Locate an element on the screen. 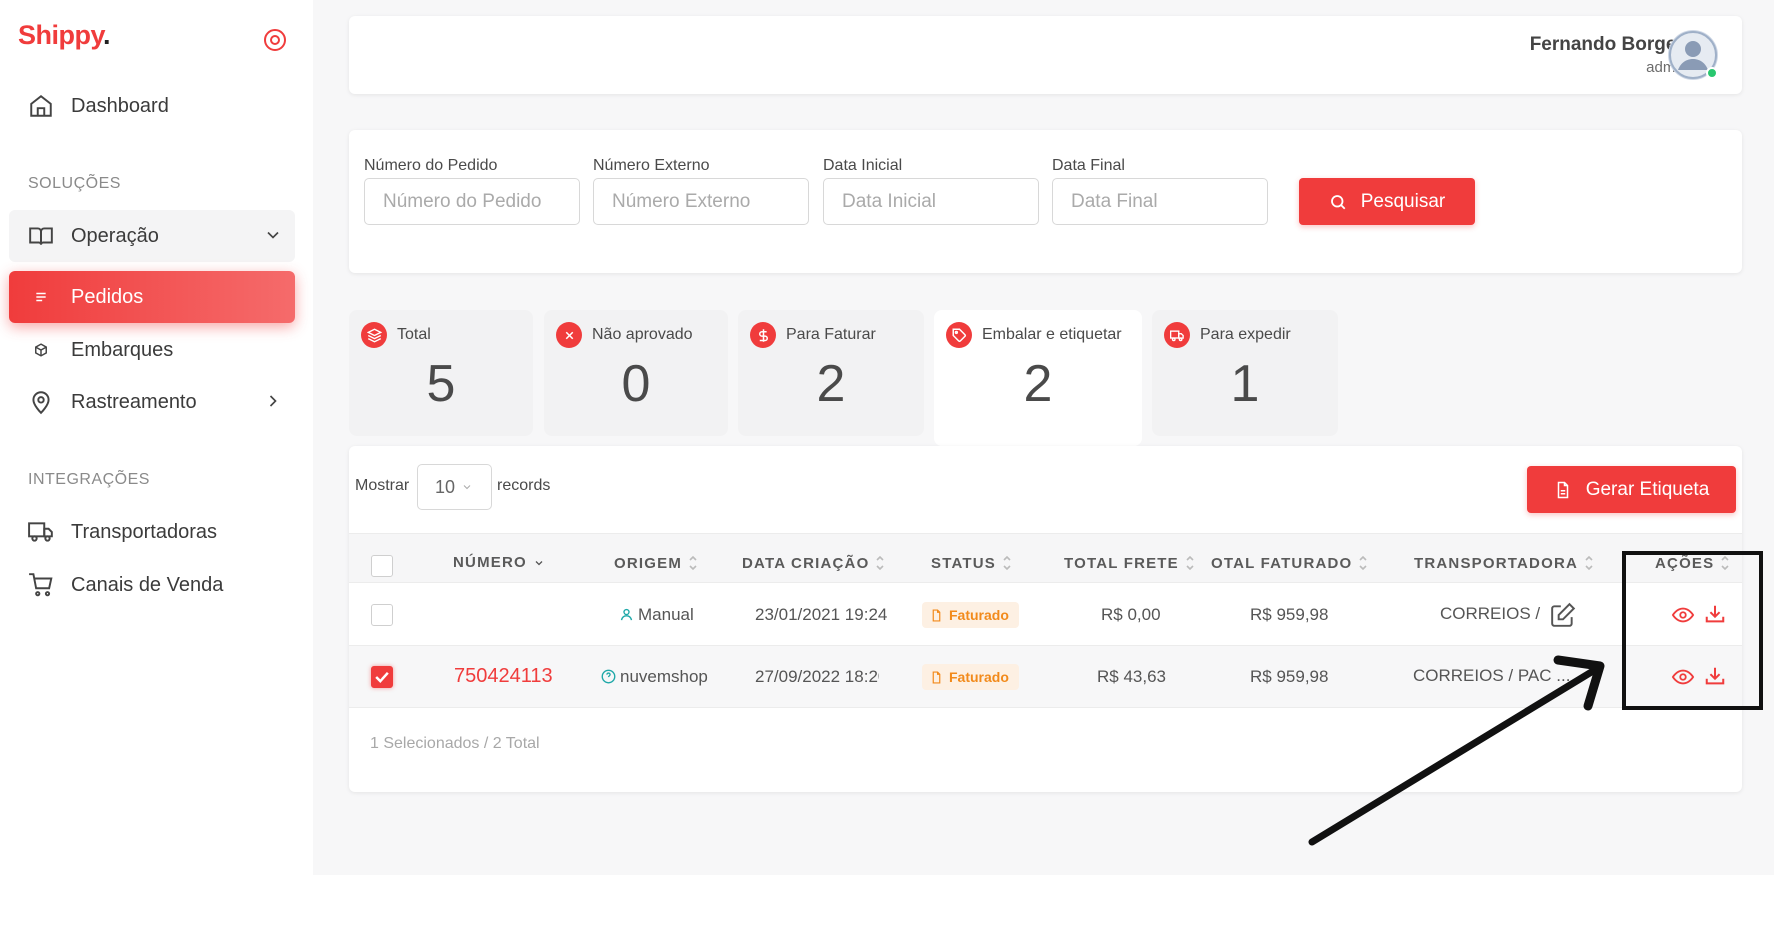 The image size is (1774, 931). sidebar-item-label: Transportadoras is located at coordinates (144, 531).